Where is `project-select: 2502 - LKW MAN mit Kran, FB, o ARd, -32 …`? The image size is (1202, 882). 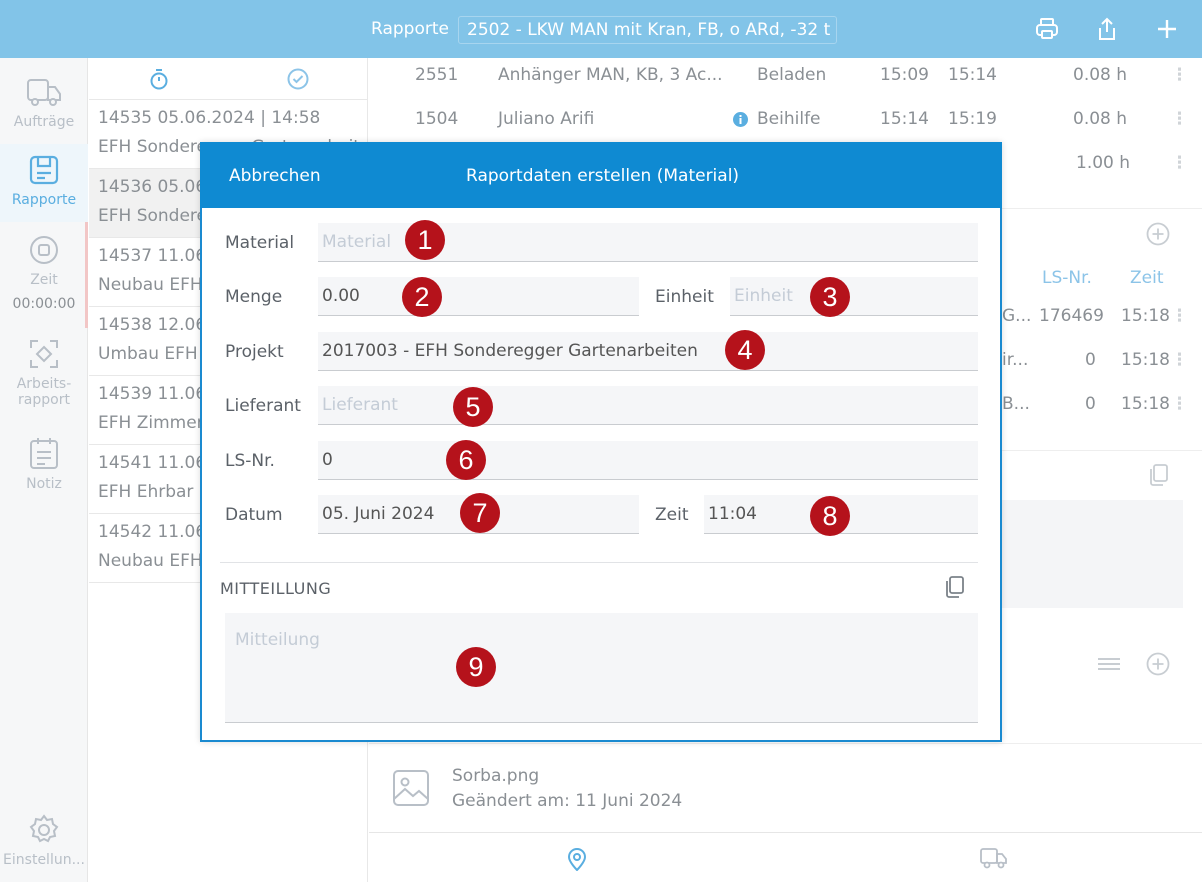 project-select: 2502 - LKW MAN mit Kran, FB, o ARd, -32 … is located at coordinates (647, 30).